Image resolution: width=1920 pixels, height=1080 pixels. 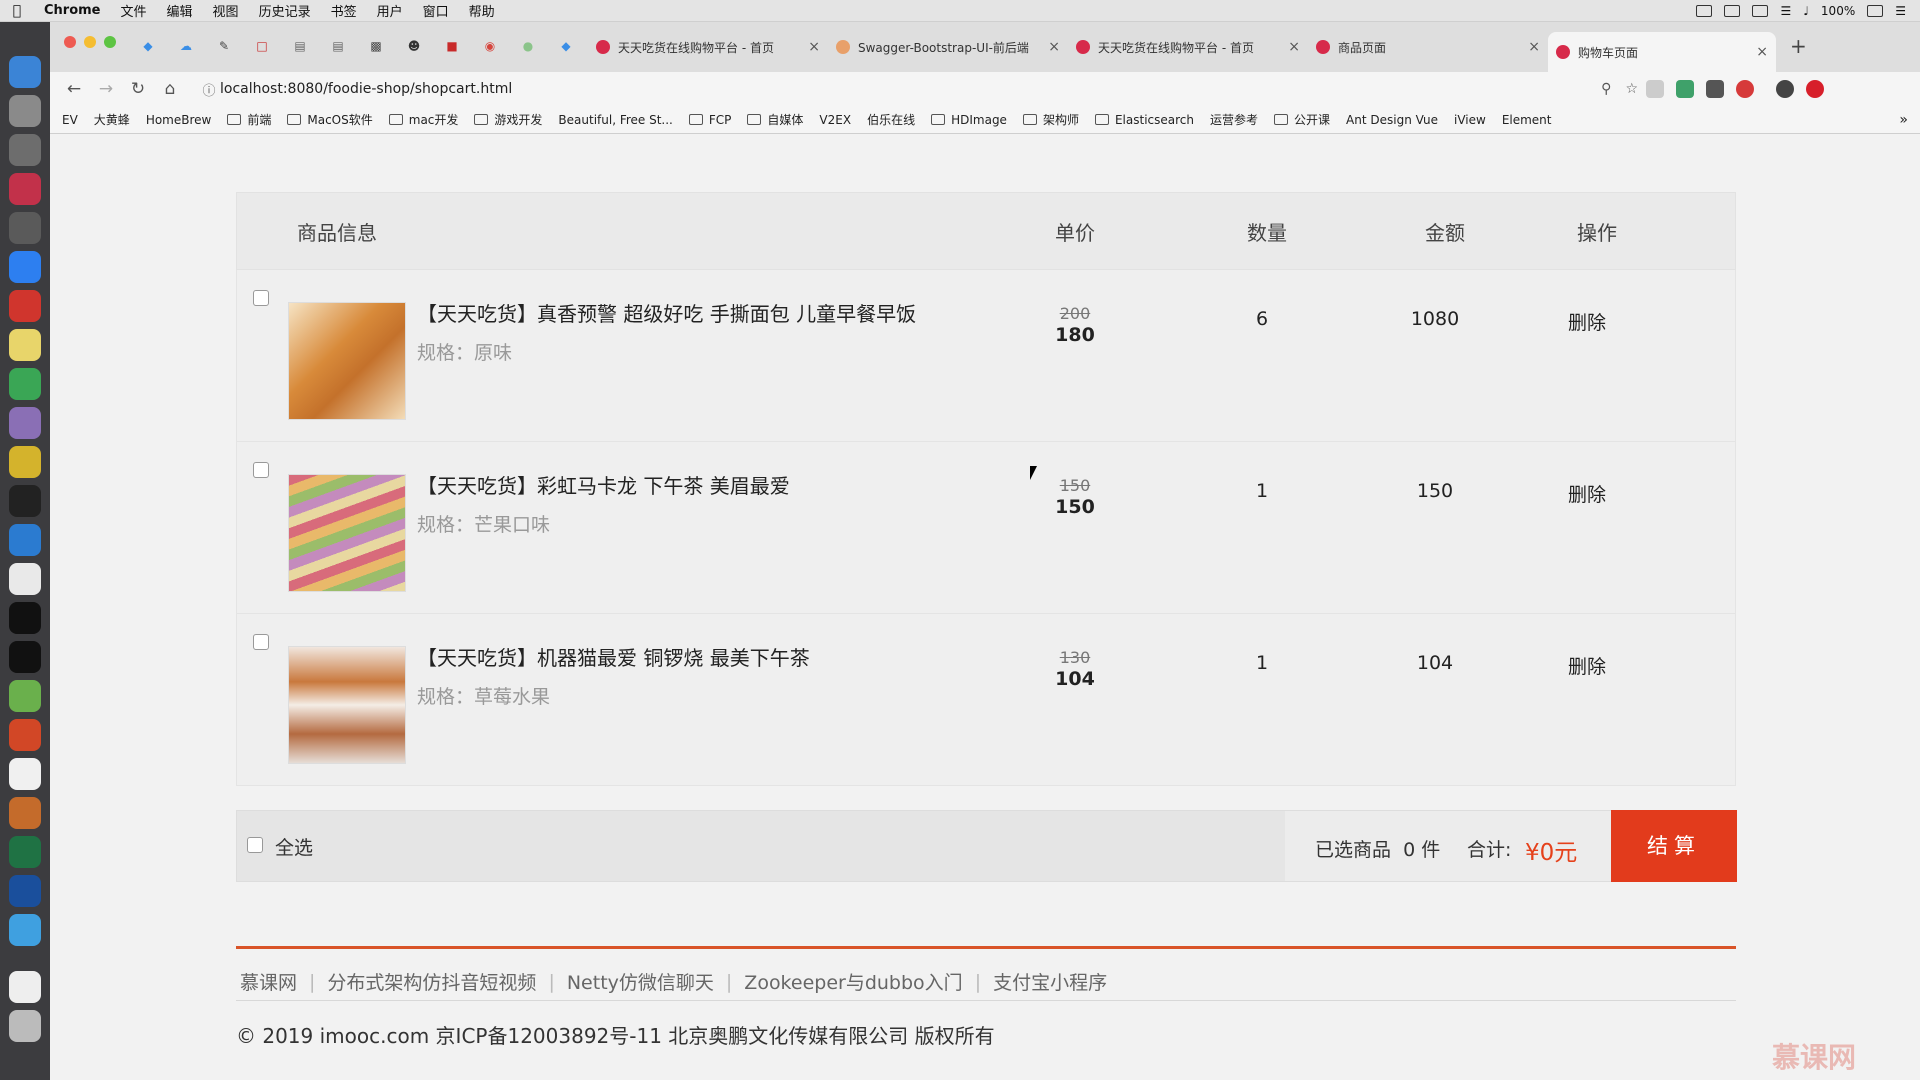 What do you see at coordinates (1798, 46) in the screenshot?
I see `new-tab-button: +` at bounding box center [1798, 46].